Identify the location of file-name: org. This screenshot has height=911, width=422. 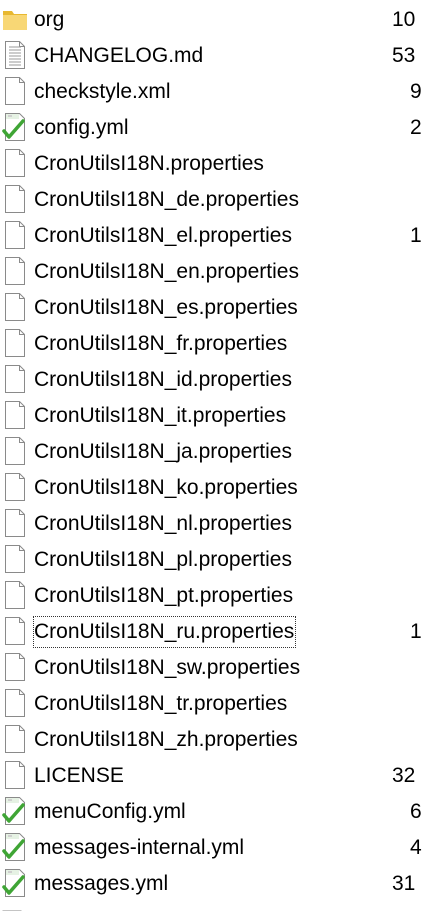
(49, 19).